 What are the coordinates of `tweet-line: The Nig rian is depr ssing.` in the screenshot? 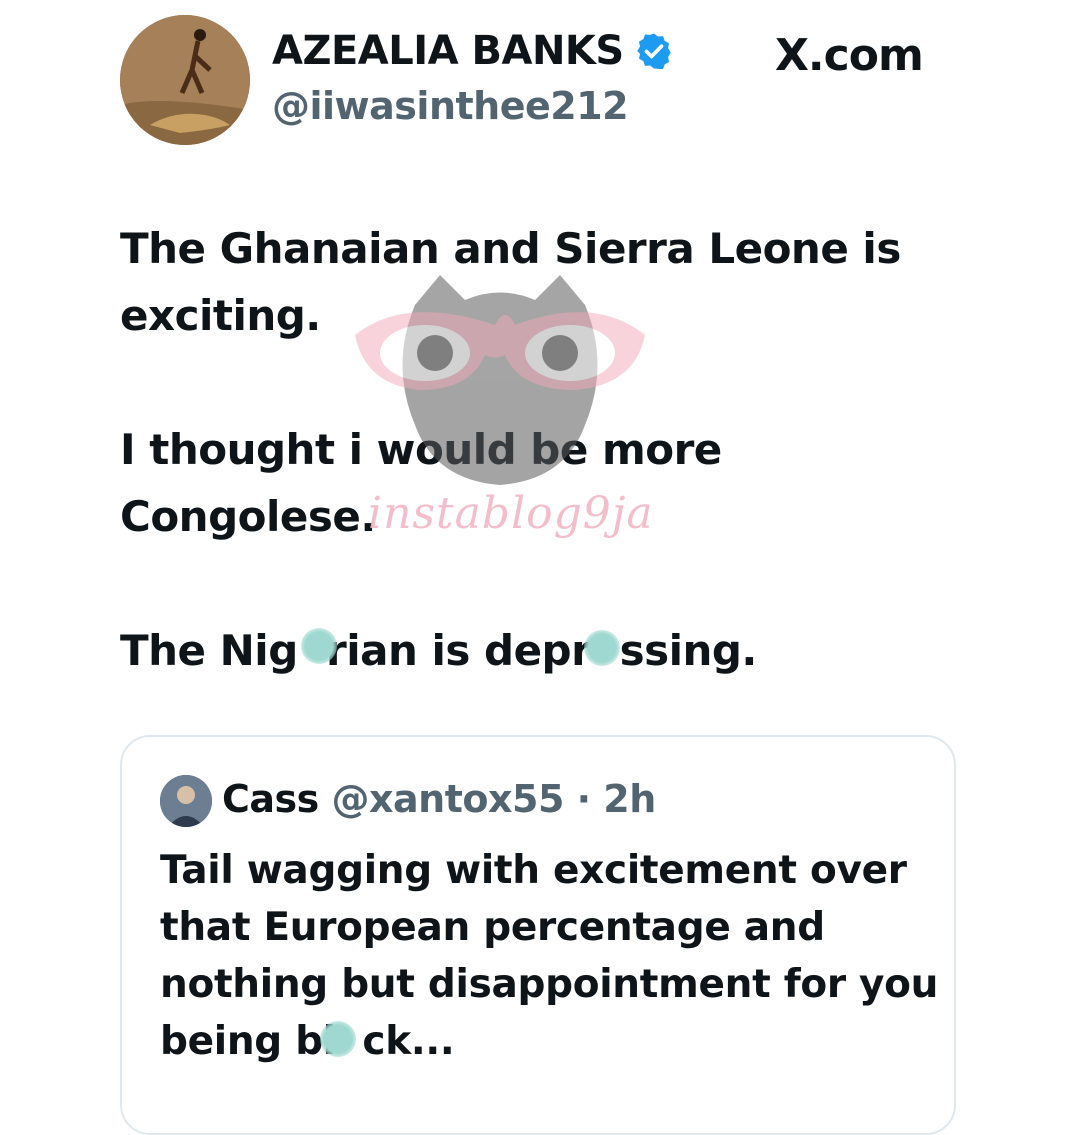 It's located at (438, 650).